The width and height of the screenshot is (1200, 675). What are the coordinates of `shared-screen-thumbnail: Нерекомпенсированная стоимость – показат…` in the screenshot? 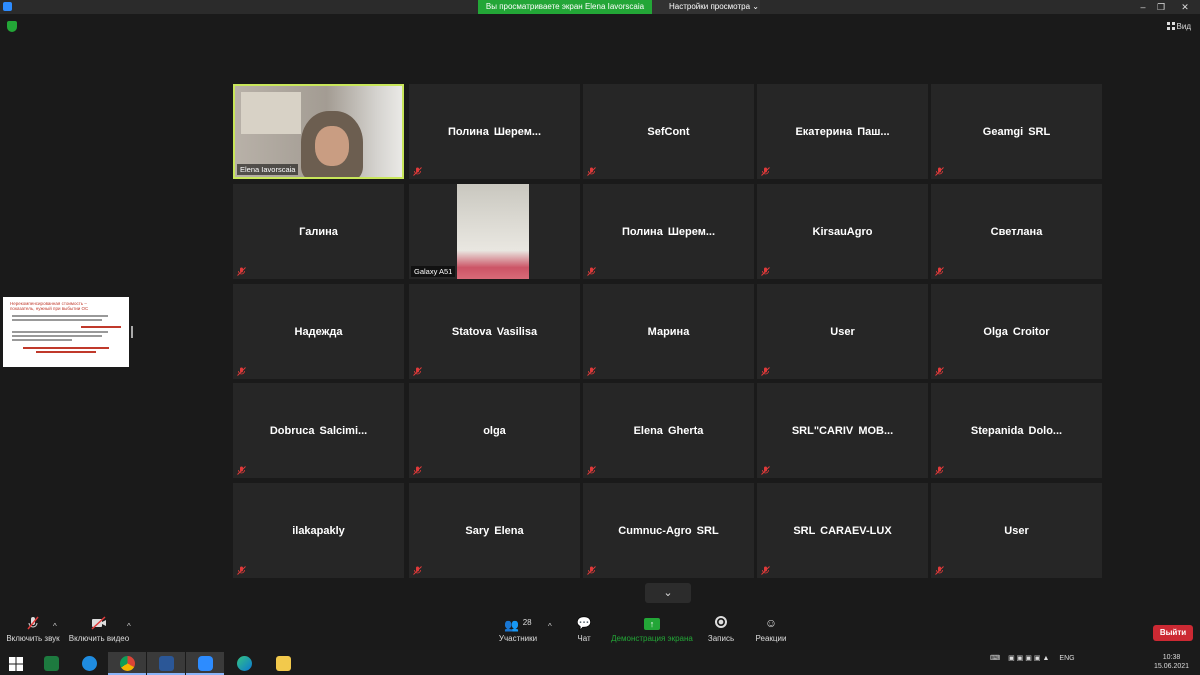 It's located at (66, 332).